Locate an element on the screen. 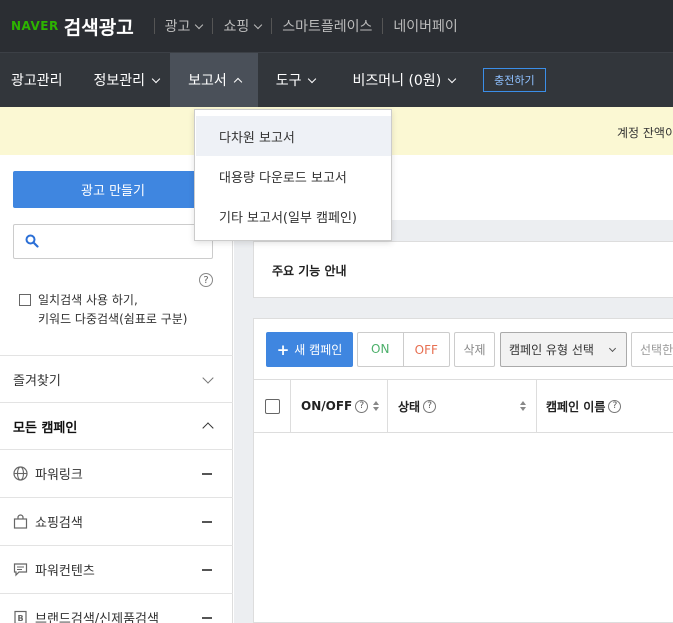 The height and width of the screenshot is (623, 673). reports-dropdown-menu: 다차원 보고서 대용량 다운로드 보고서 기타 보고서(일부 캠페인) is located at coordinates (293, 175).